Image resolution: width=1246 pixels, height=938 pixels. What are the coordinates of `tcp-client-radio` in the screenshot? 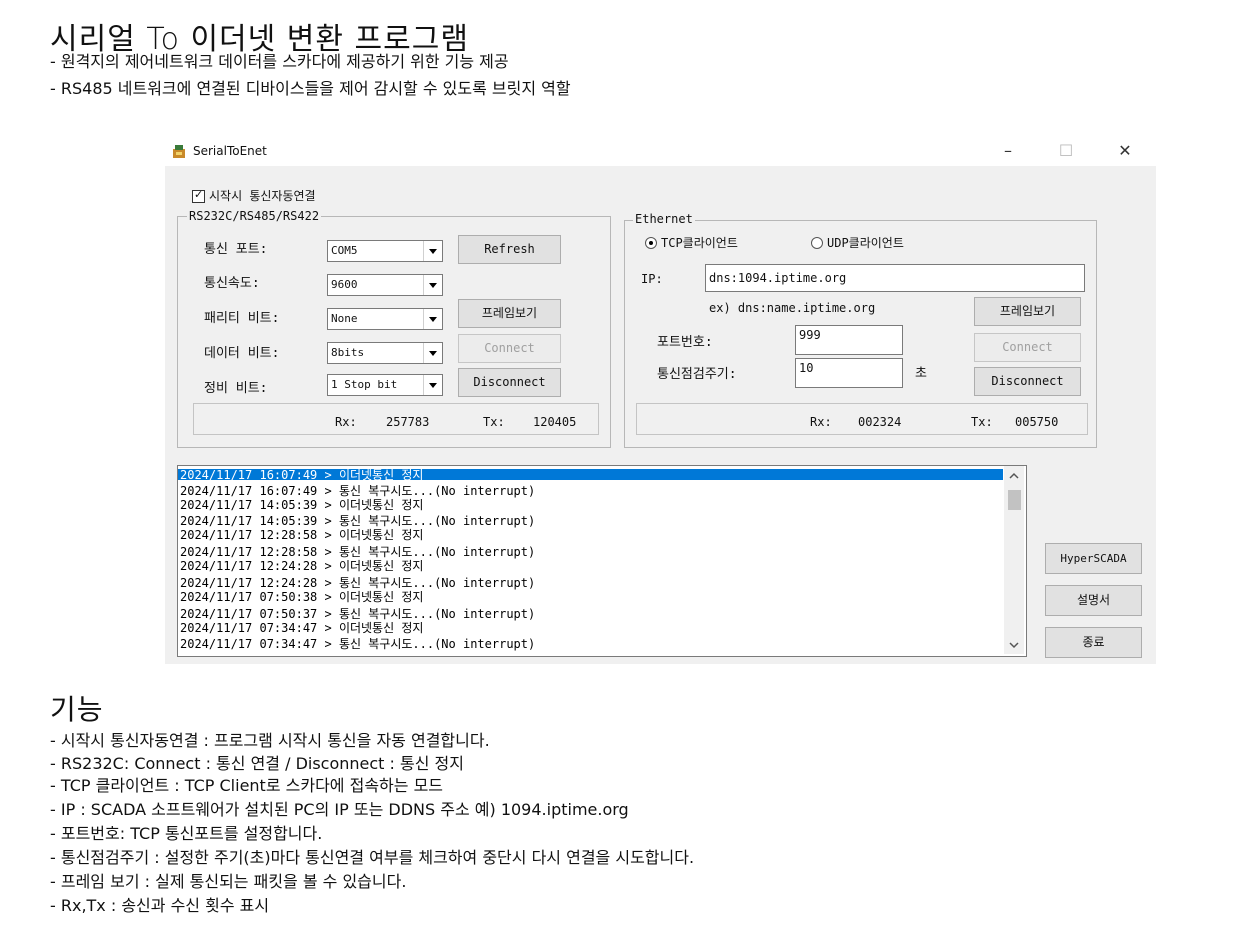 It's located at (651, 243).